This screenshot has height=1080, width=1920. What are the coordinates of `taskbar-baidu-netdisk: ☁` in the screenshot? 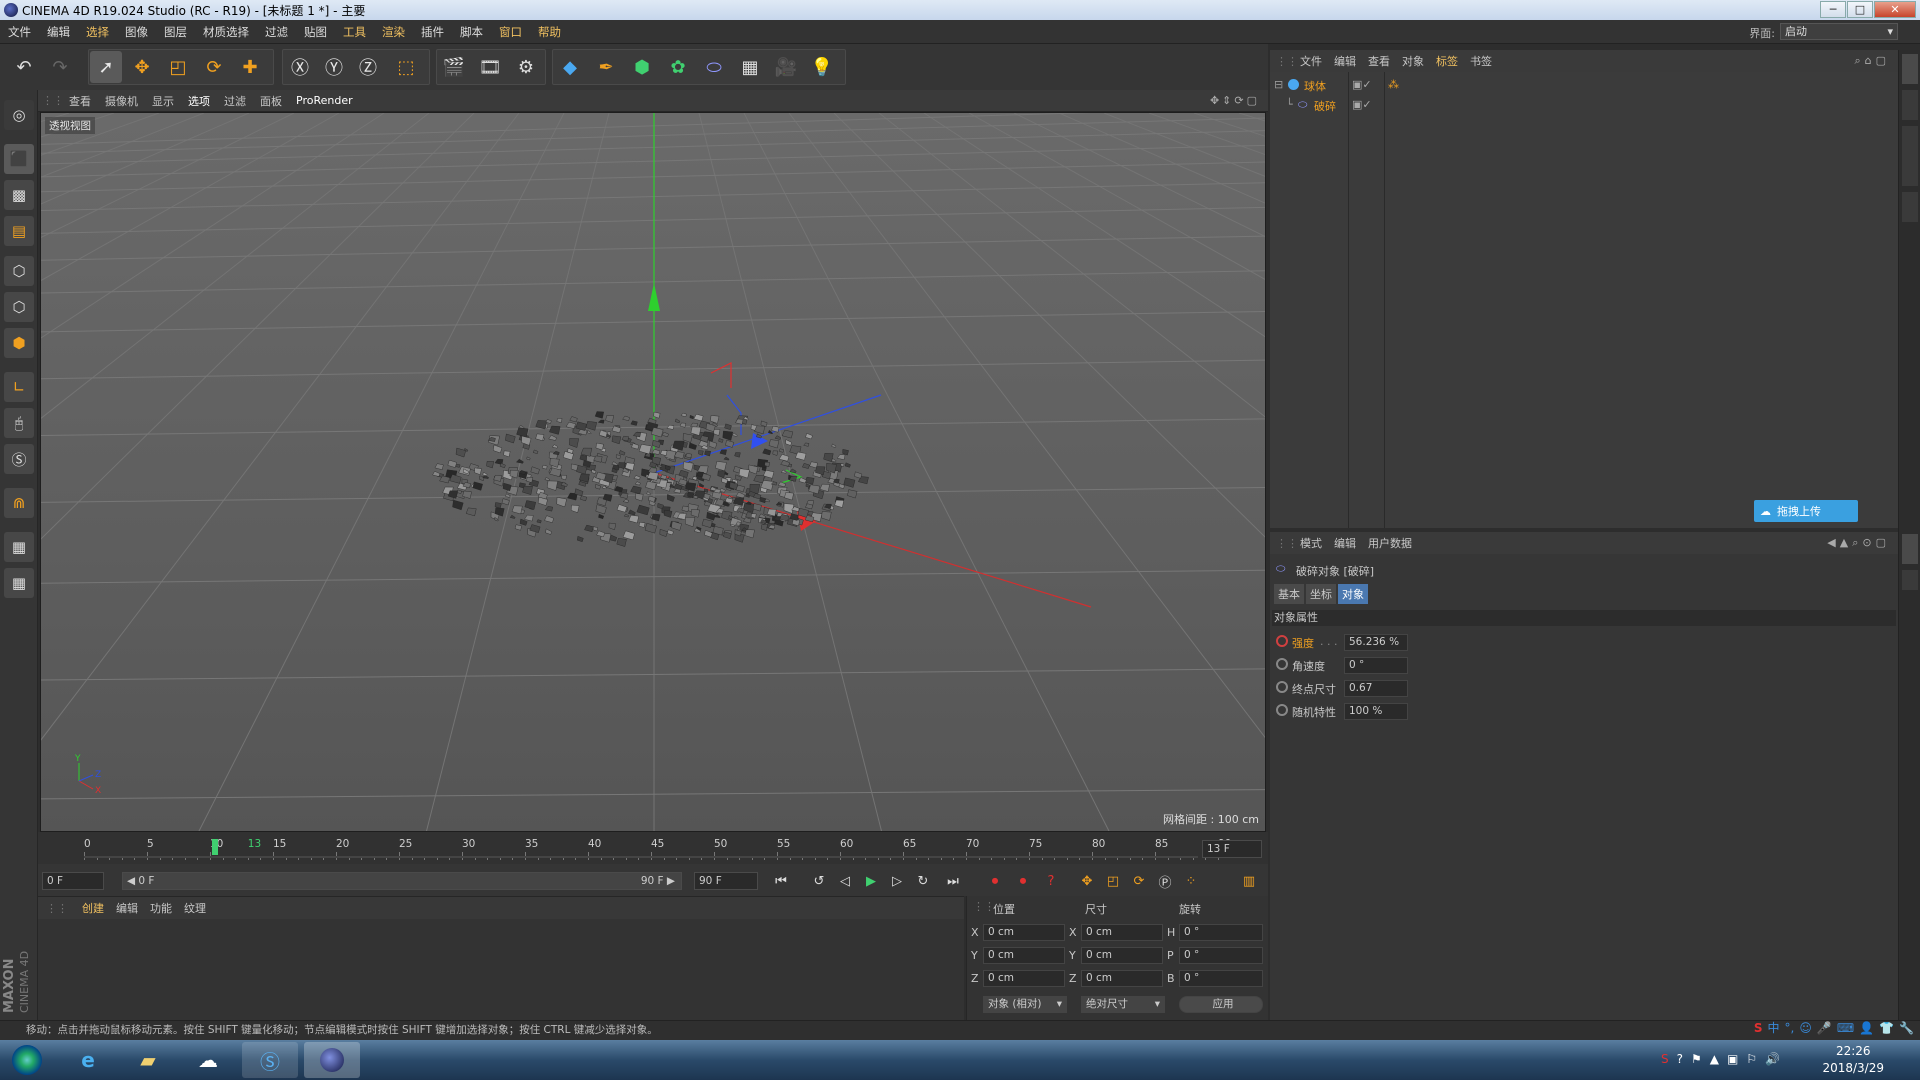 It's located at (208, 1060).